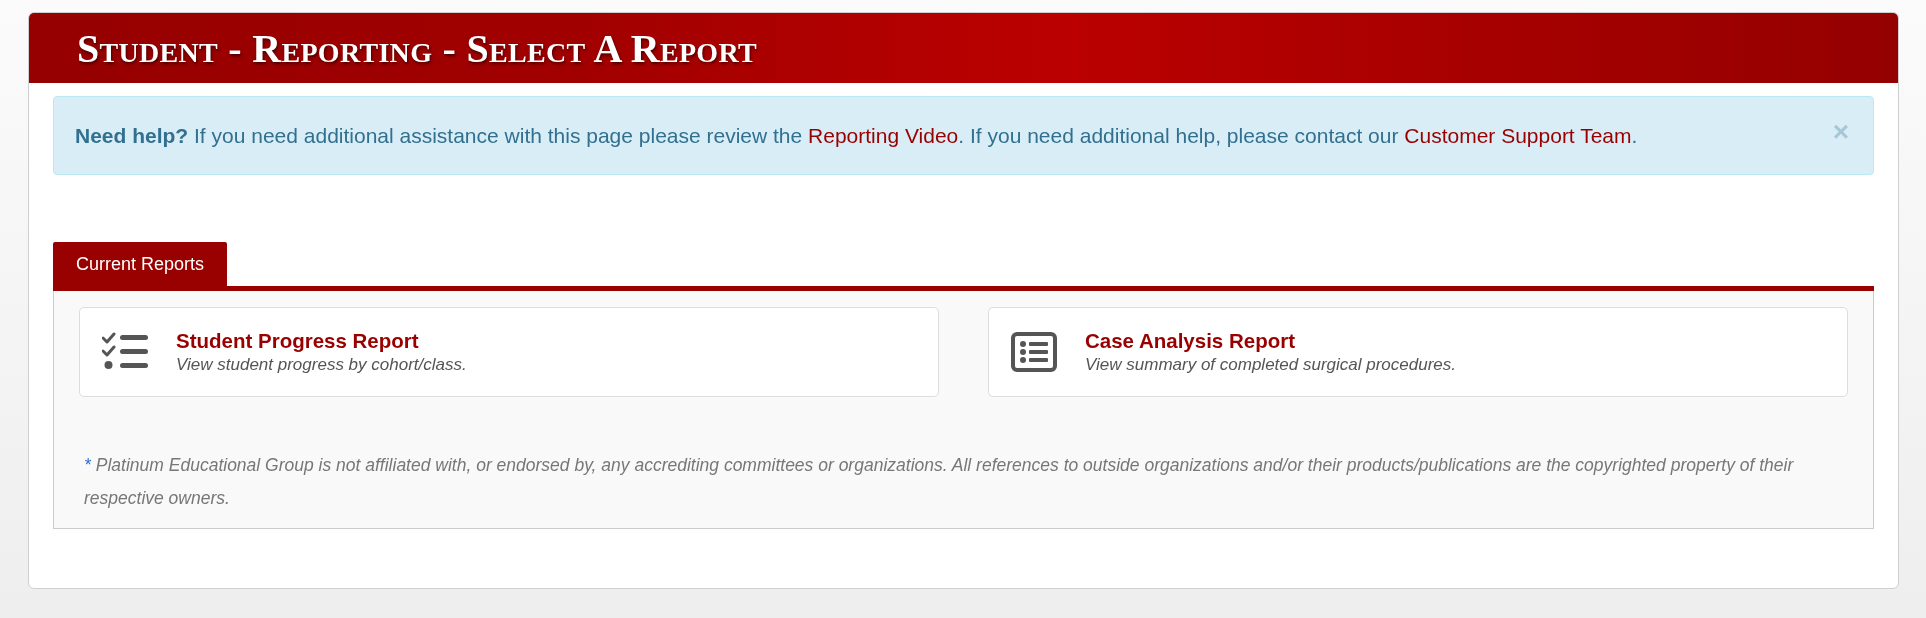  I want to click on checklist-icon, so click(125, 352).